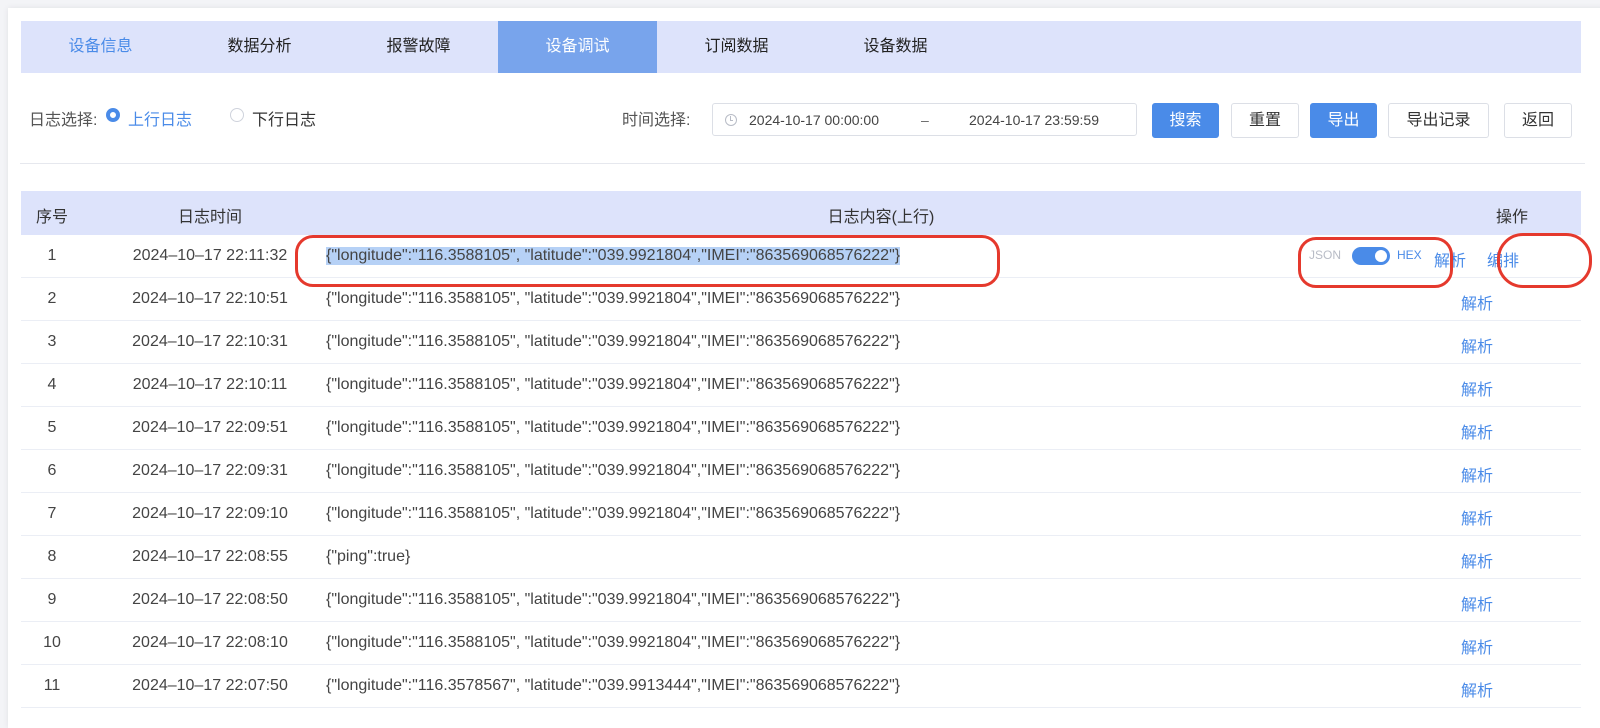 This screenshot has width=1600, height=728. Describe the element at coordinates (113, 115) in the screenshot. I see `uplink-radio` at that location.